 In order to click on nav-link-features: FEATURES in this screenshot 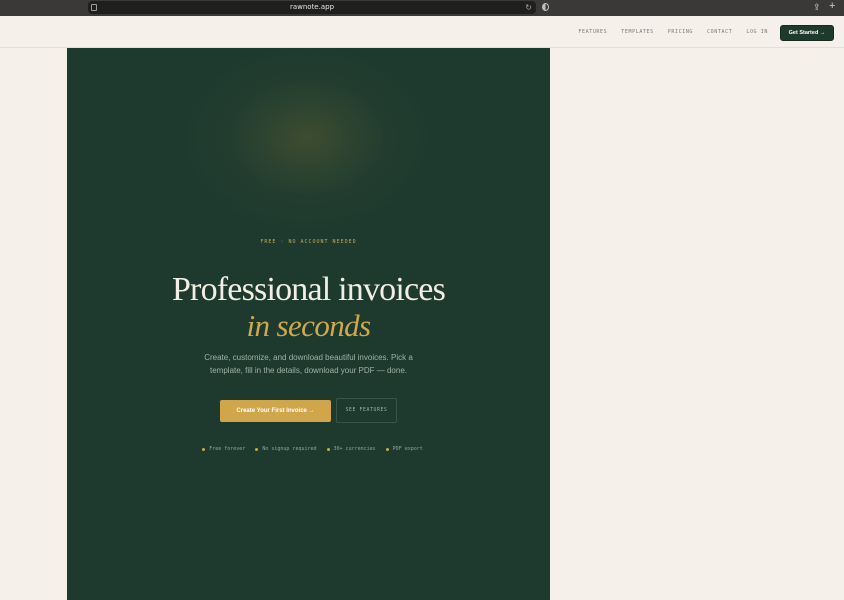, I will do `click(592, 32)`.